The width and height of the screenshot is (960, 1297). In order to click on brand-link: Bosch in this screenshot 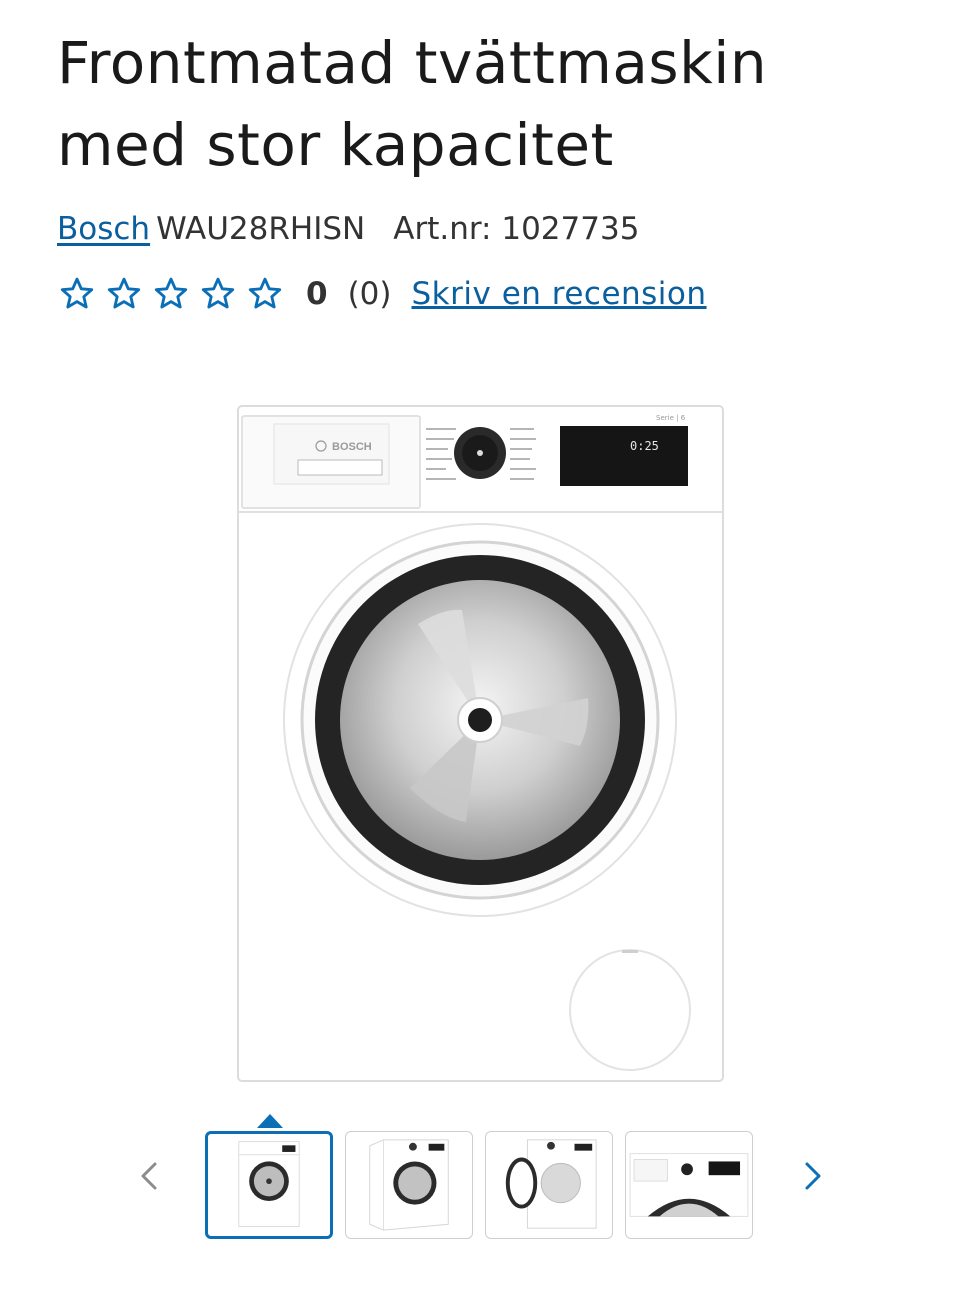, I will do `click(103, 229)`.